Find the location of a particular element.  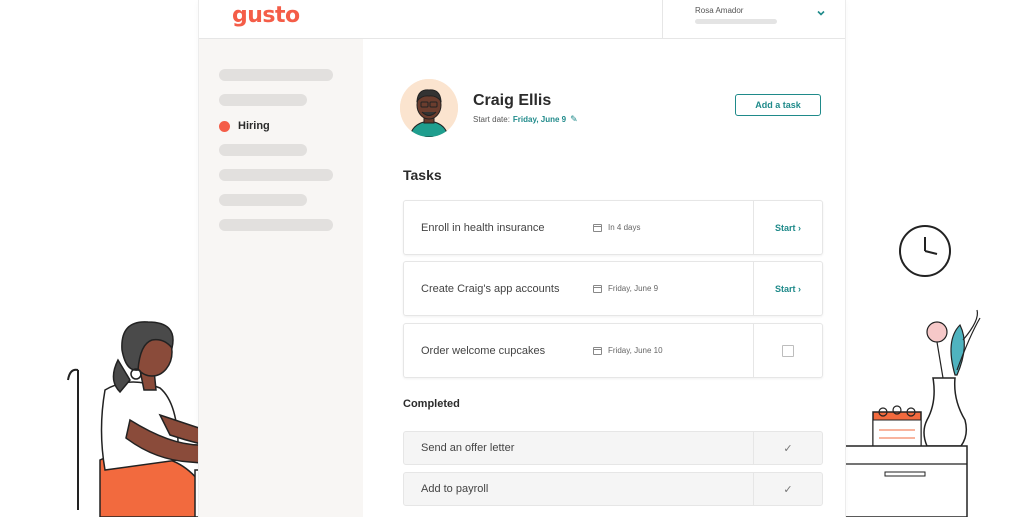

sidebar-item-hiring: Hiring is located at coordinates (244, 126).